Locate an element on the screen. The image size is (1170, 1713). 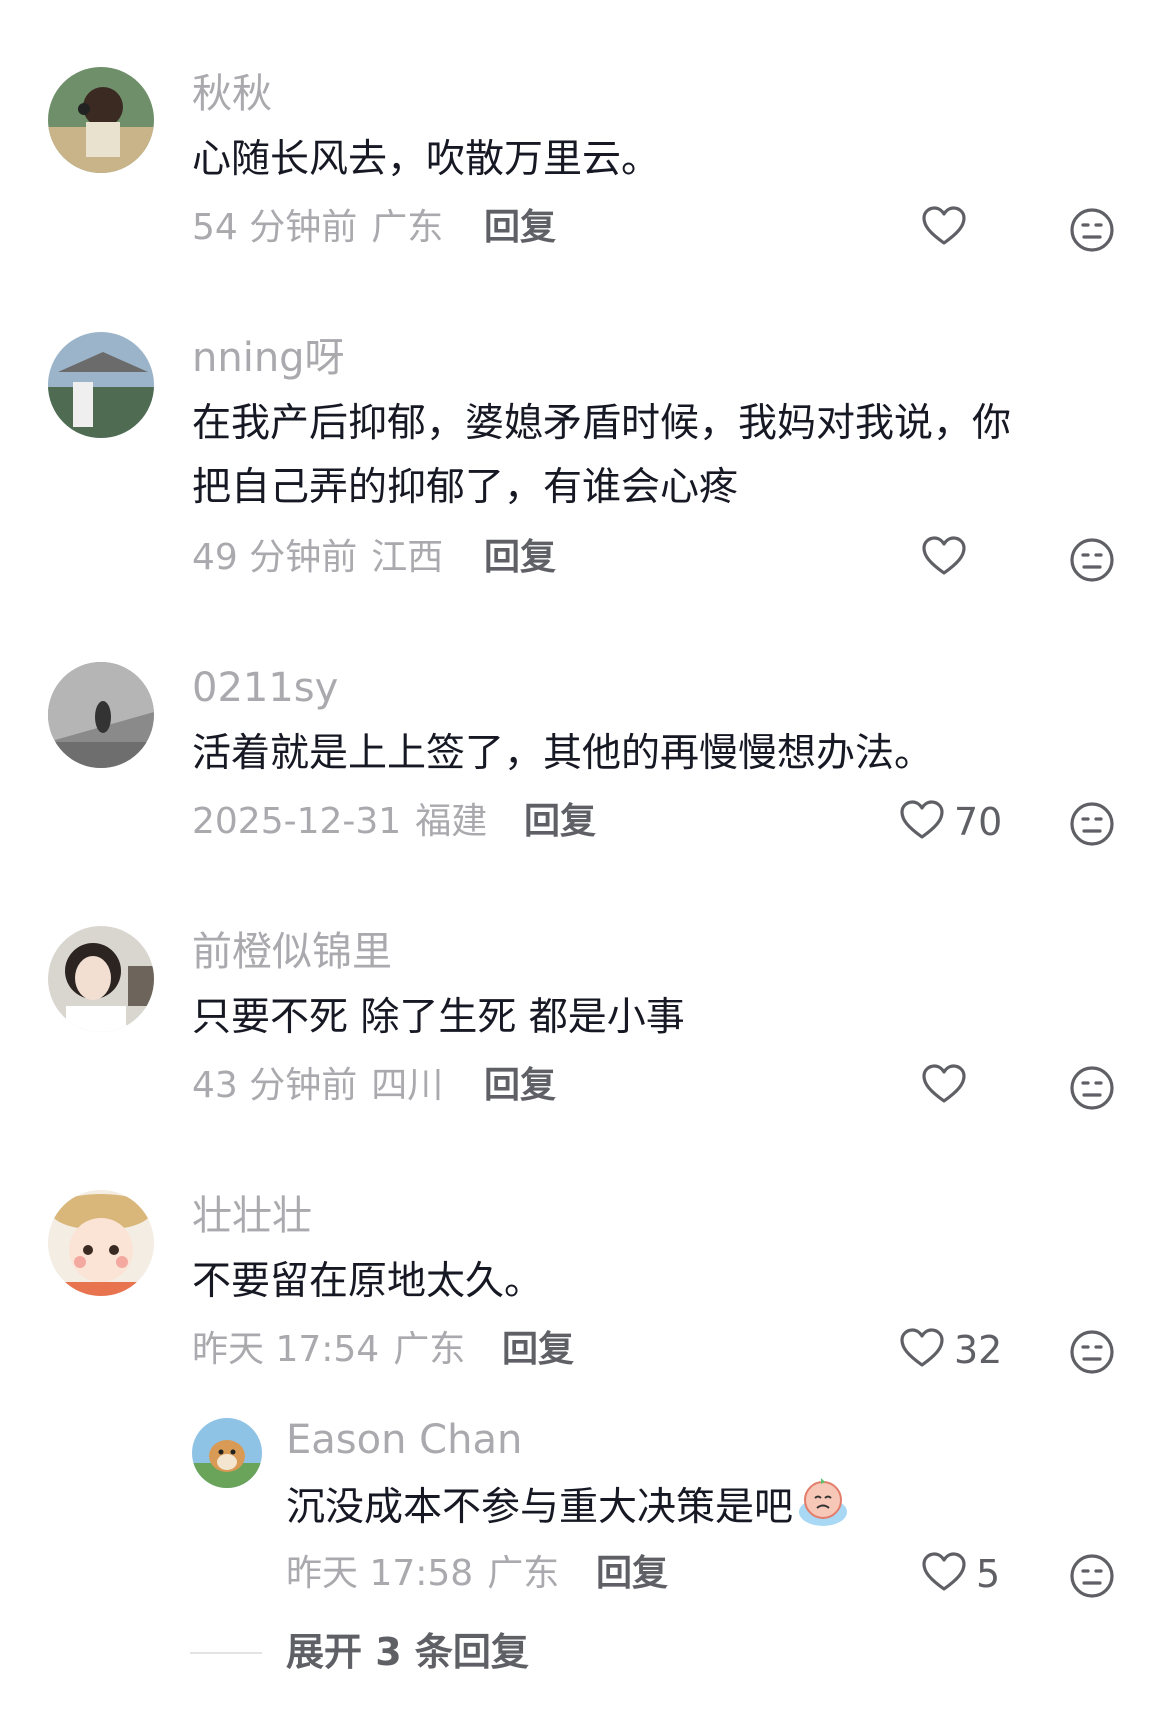
timestamp: 49 分钟前 is located at coordinates (275, 557).